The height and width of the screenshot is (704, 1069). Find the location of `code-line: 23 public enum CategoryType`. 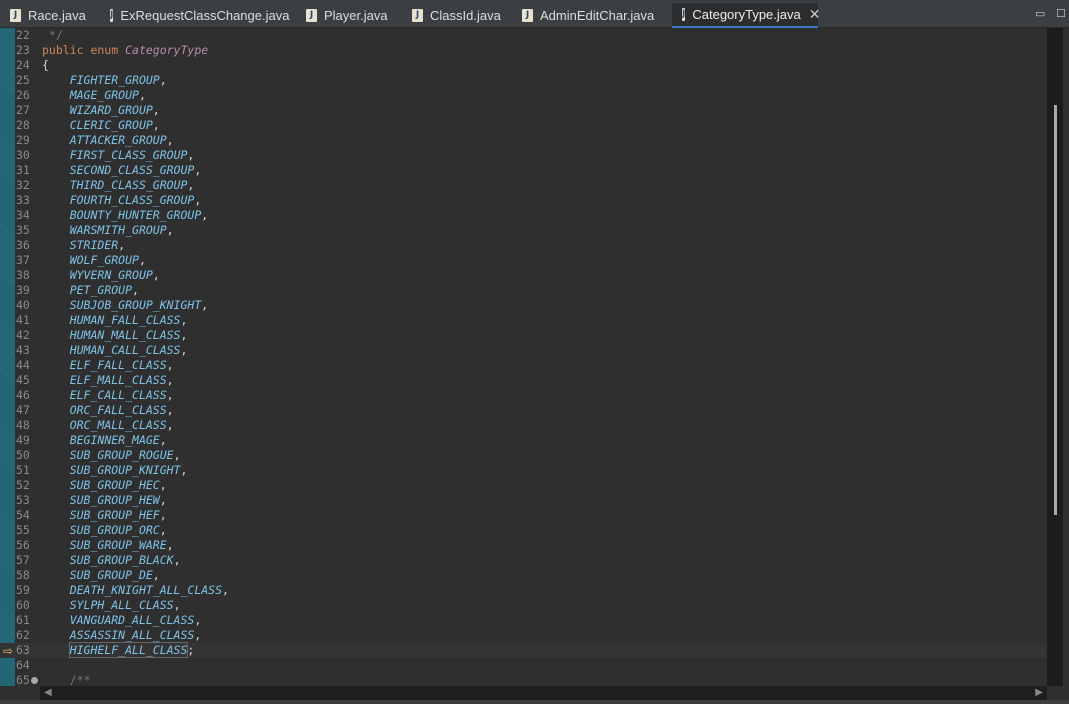

code-line: 23 public enum CategoryType is located at coordinates (523, 50).